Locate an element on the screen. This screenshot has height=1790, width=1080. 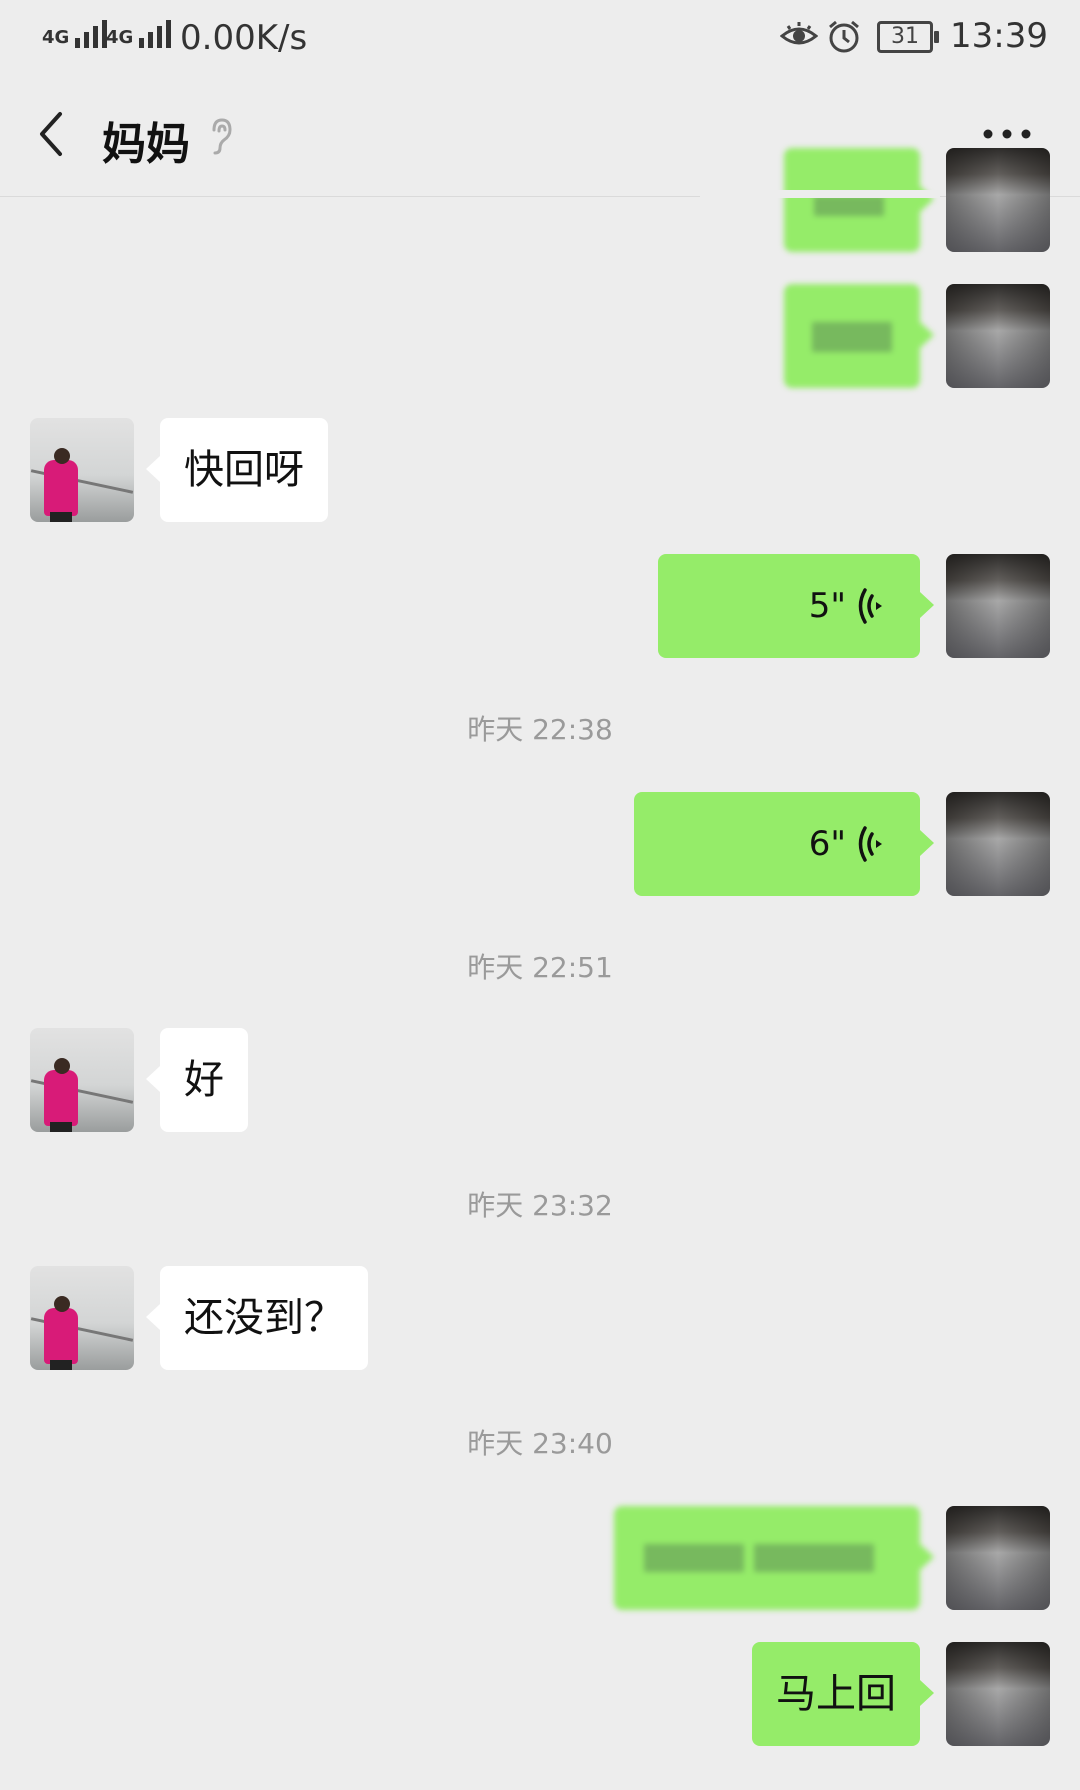
network-speed: 0.00K/s is located at coordinates (244, 38).